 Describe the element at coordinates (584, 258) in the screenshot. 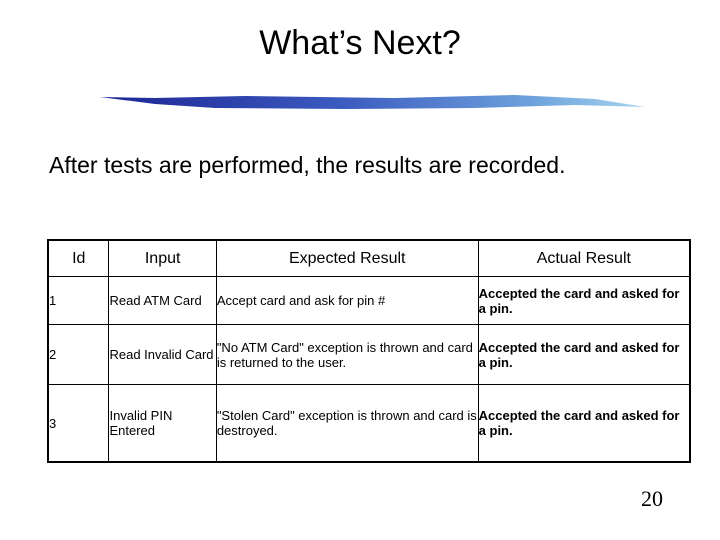

I see `header-actual-result: Actual Result` at that location.